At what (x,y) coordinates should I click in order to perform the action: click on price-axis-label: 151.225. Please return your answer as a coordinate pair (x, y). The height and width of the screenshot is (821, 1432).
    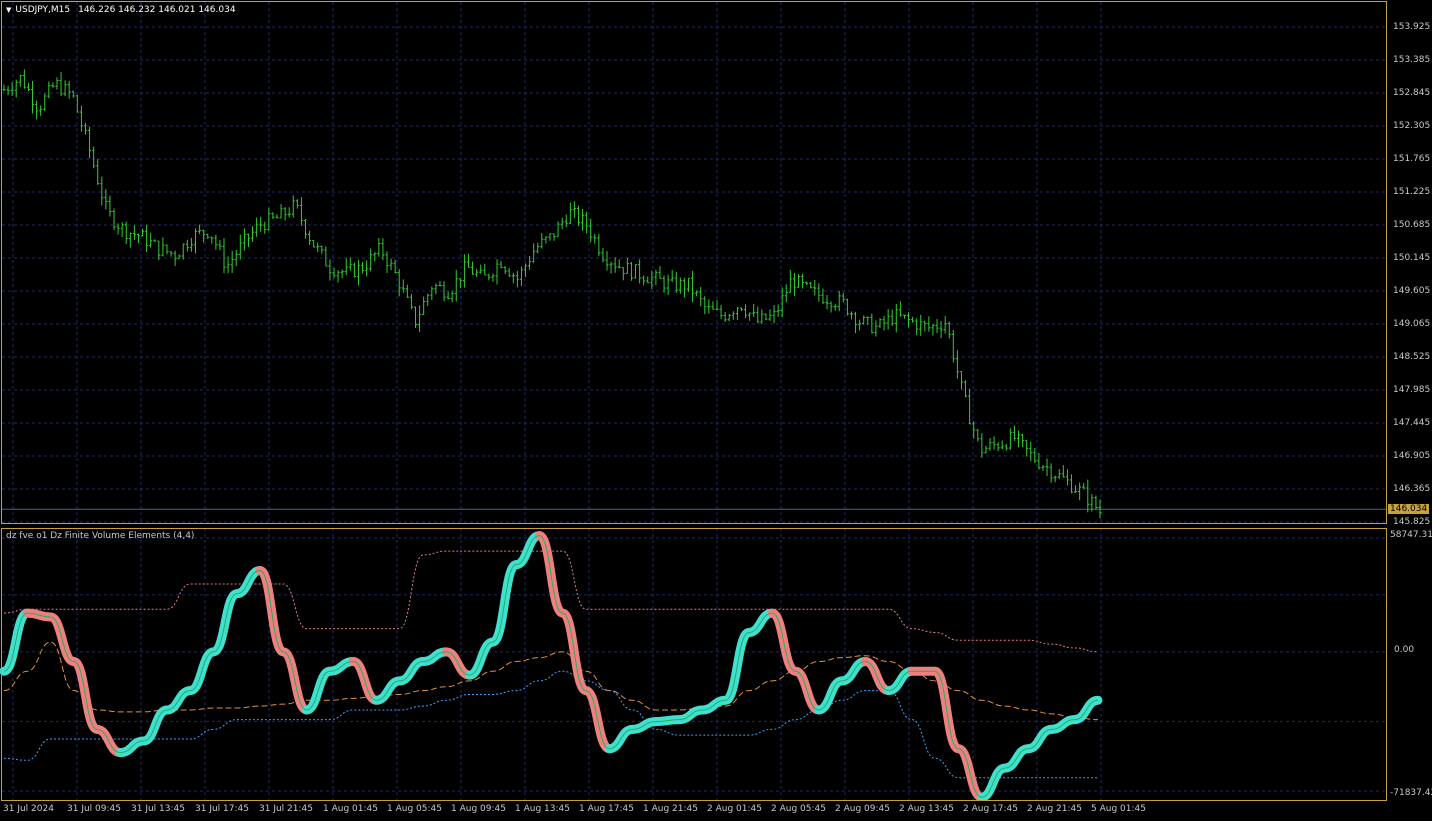
    Looking at the image, I should click on (1412, 192).